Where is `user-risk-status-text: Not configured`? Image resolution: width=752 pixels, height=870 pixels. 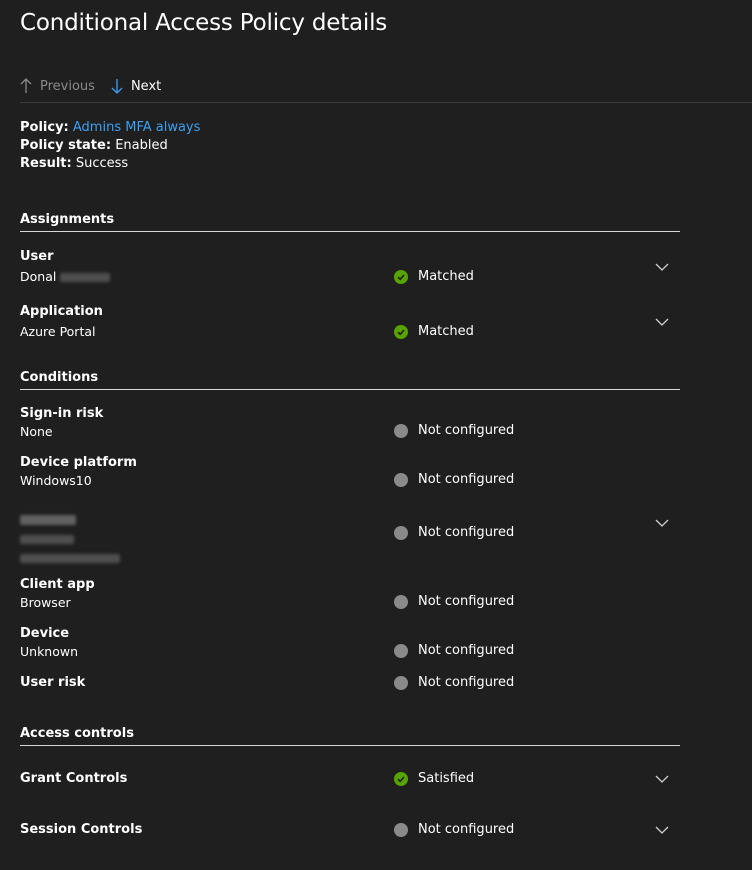 user-risk-status-text: Not configured is located at coordinates (466, 682).